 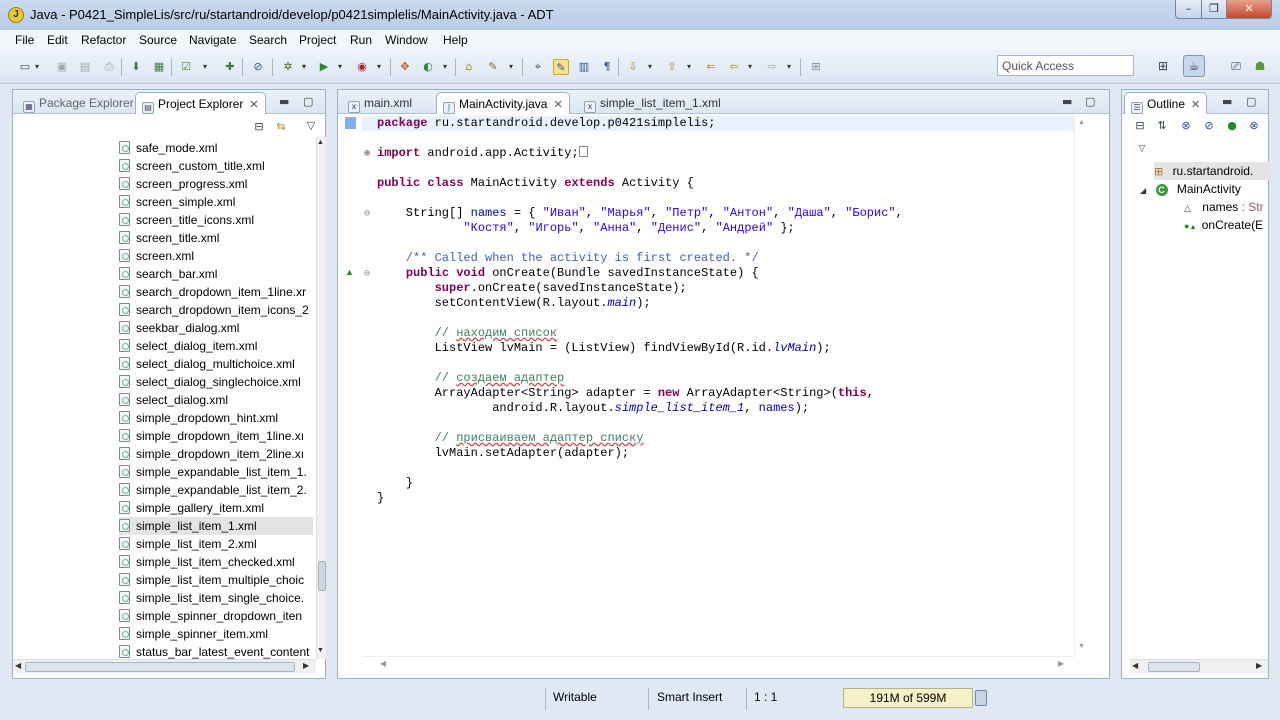 I want to click on collapse-fold-icon: ⊖, so click(x=367, y=274).